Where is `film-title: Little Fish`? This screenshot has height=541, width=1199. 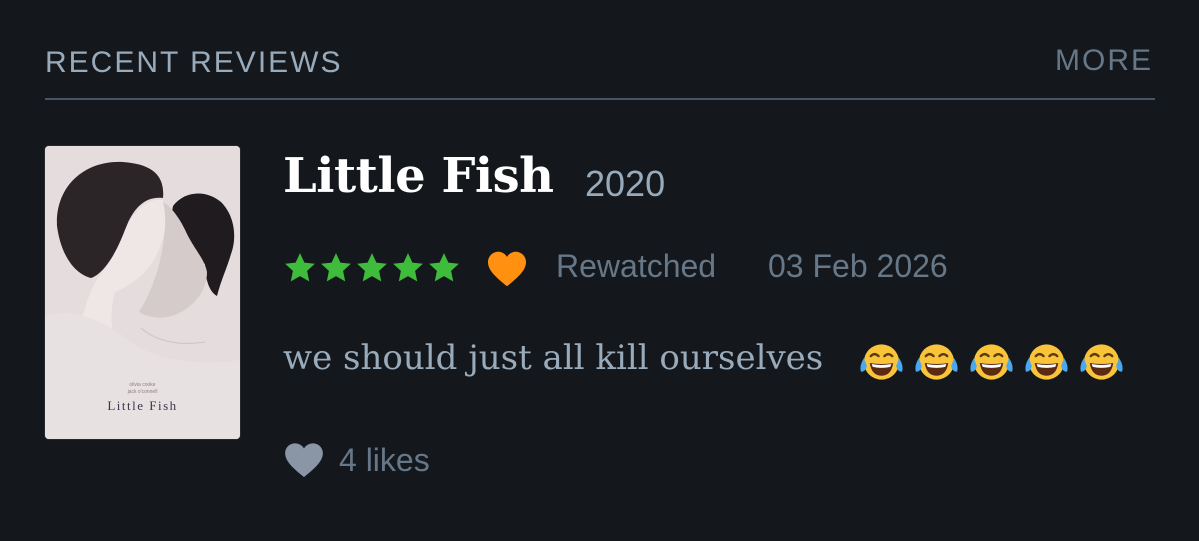
film-title: Little Fish is located at coordinates (418, 176).